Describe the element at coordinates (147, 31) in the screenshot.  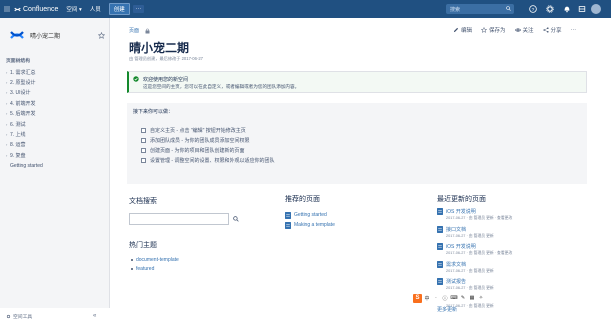
I see `page-restrictions-lock-icon` at that location.